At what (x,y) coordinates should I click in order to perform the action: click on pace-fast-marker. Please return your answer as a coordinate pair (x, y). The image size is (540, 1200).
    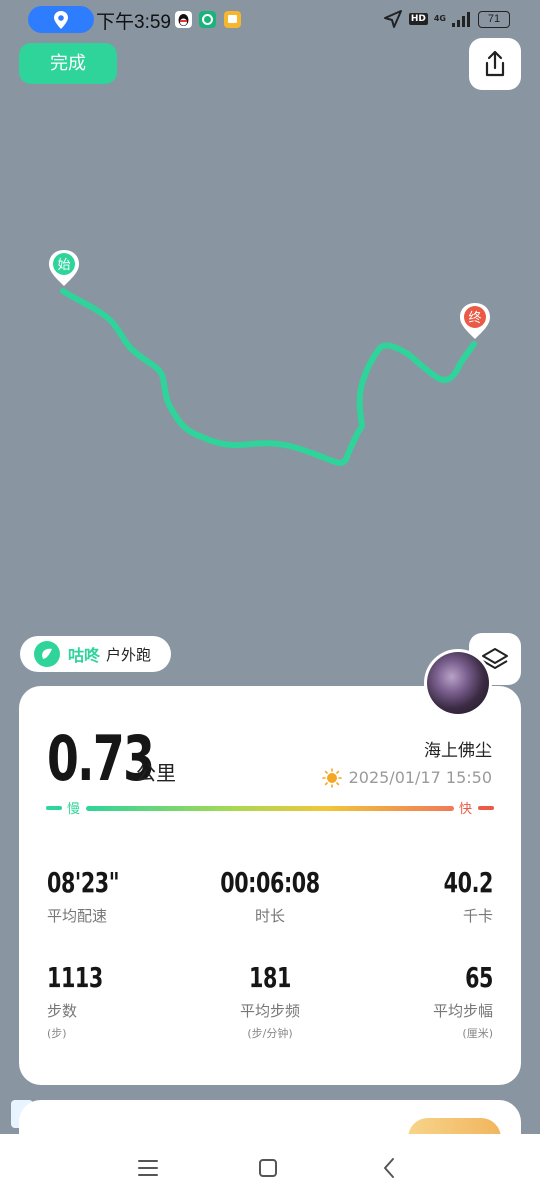
    Looking at the image, I should click on (486, 808).